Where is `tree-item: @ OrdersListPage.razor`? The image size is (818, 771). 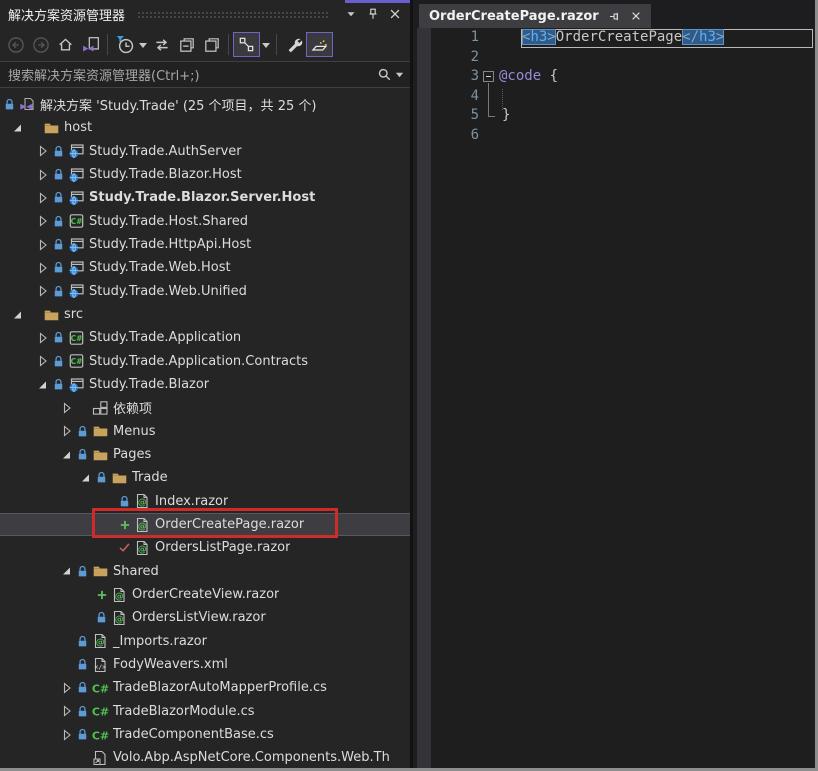
tree-item: @ OrdersListPage.razor is located at coordinates (205, 547).